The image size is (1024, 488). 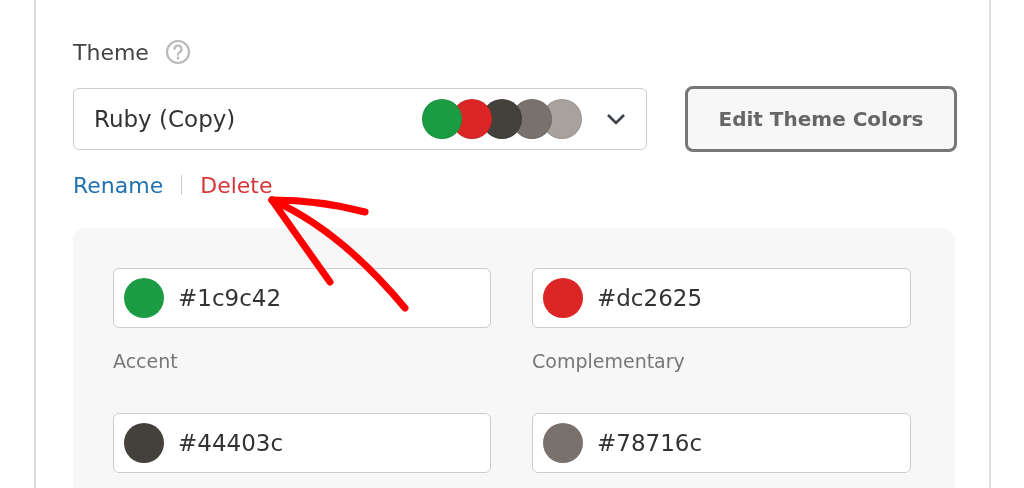 I want to click on theme-label: Theme, so click(x=111, y=52).